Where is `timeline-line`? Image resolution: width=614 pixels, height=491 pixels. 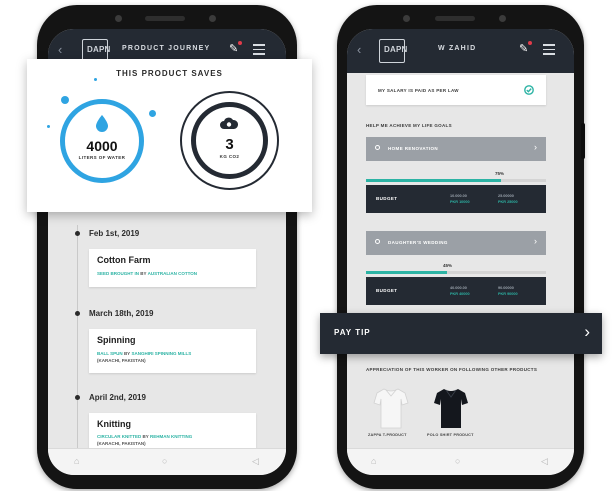 timeline-line is located at coordinates (77, 337).